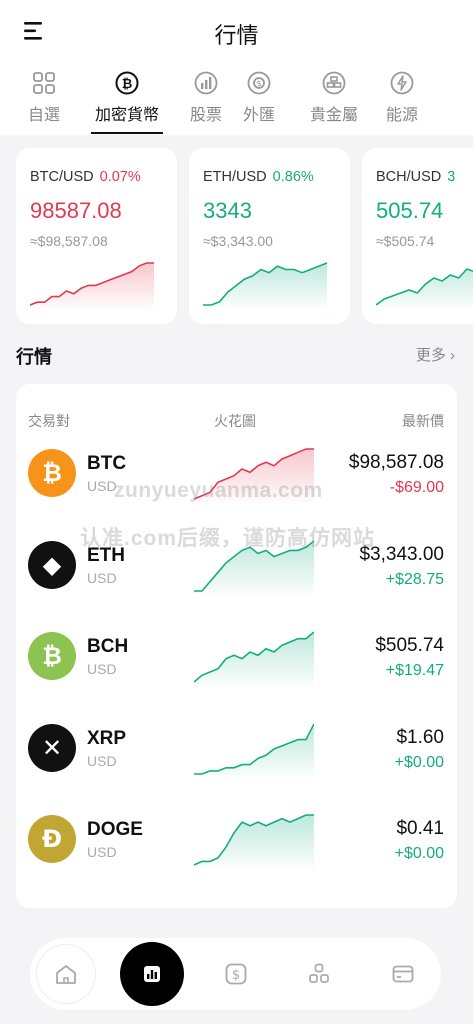  Describe the element at coordinates (107, 738) in the screenshot. I see `coin-symbol: XRP` at that location.